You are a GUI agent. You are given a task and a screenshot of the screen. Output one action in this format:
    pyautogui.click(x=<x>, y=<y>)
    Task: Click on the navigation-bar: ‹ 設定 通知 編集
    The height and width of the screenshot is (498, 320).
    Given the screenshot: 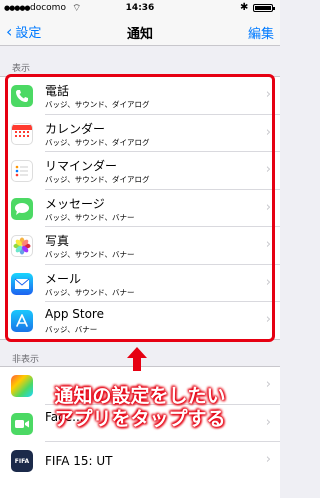 What is the action you would take?
    pyautogui.click(x=140, y=31)
    